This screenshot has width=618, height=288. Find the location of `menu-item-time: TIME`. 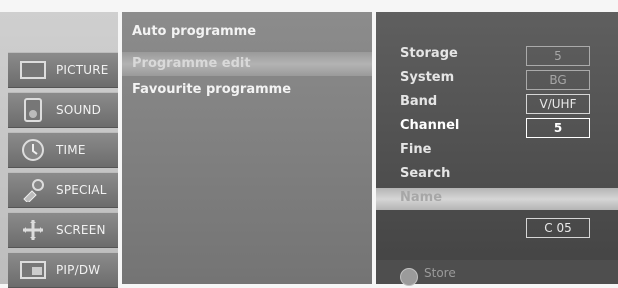

menu-item-time: TIME is located at coordinates (63, 150).